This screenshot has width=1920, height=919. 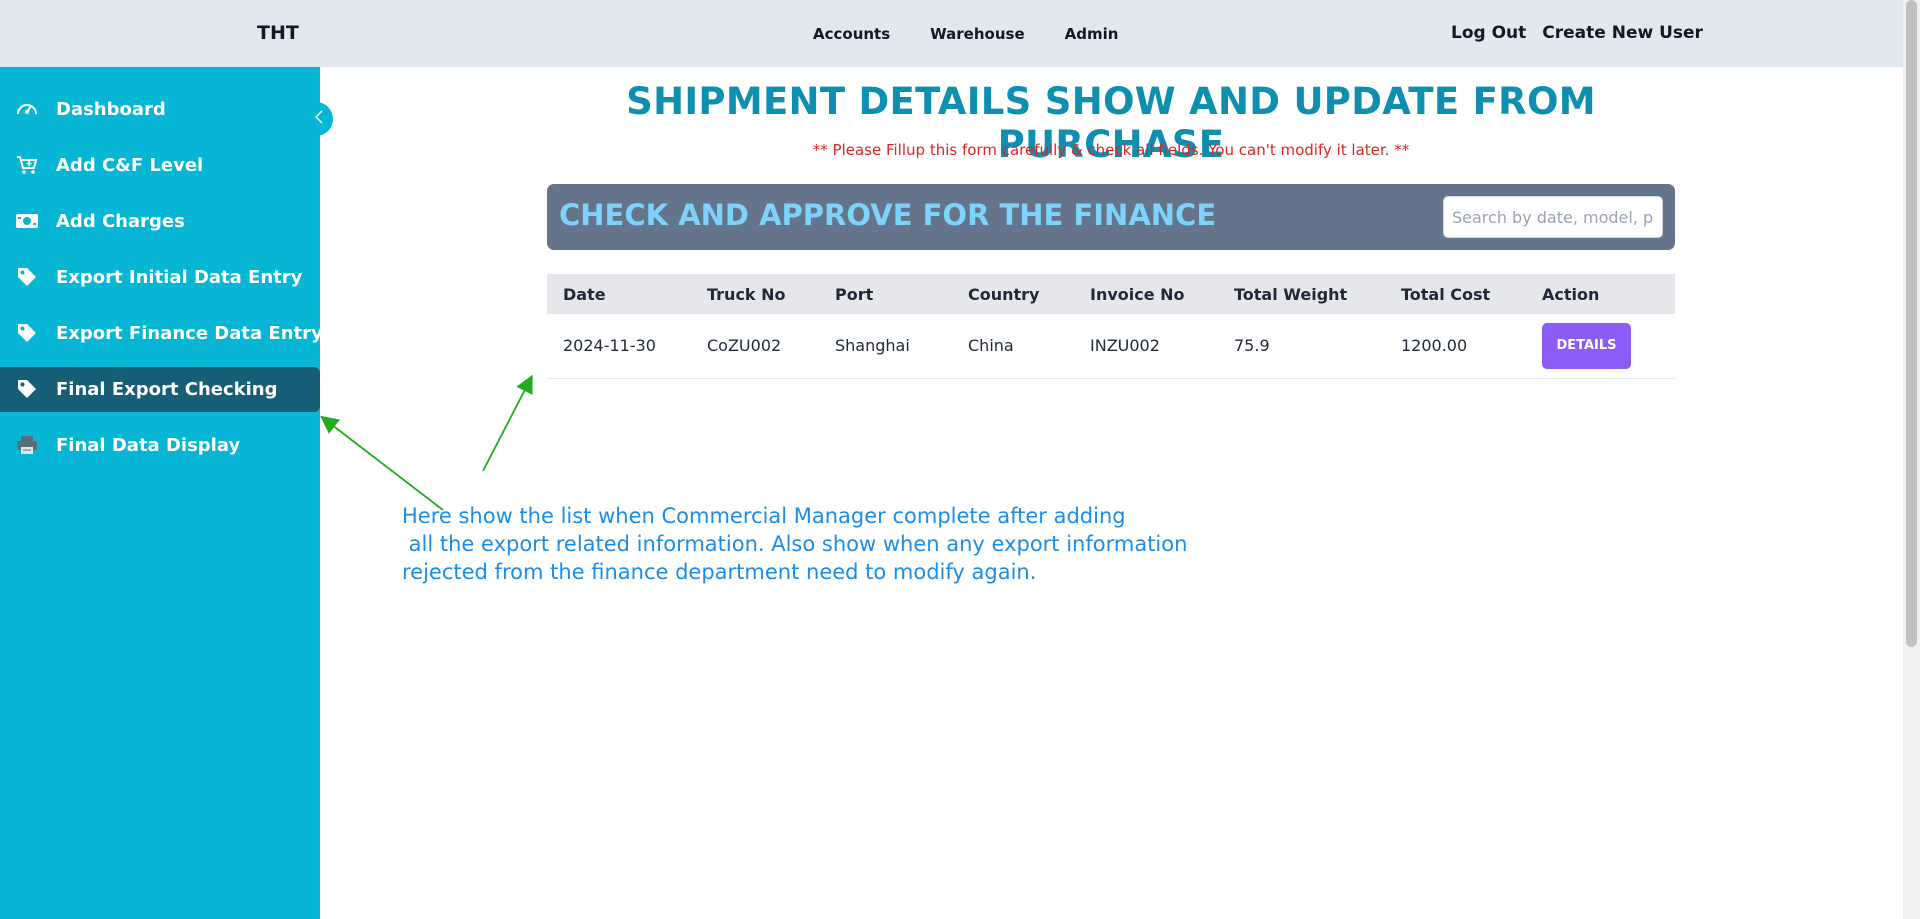 I want to click on sidebar-item-final-data-display: Final Data Display, so click(x=160, y=445).